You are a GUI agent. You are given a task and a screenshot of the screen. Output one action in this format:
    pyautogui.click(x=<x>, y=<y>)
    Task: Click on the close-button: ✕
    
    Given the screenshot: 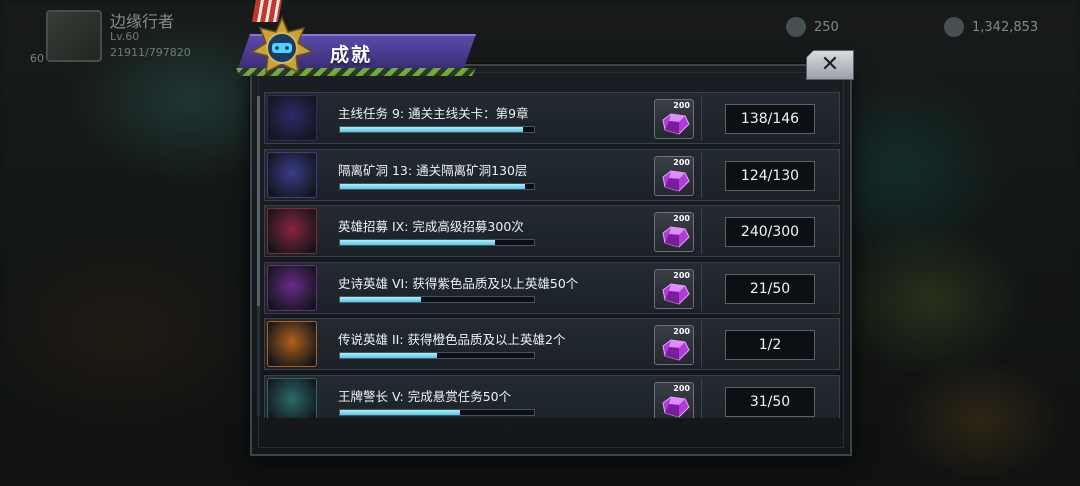 What is the action you would take?
    pyautogui.click(x=830, y=65)
    